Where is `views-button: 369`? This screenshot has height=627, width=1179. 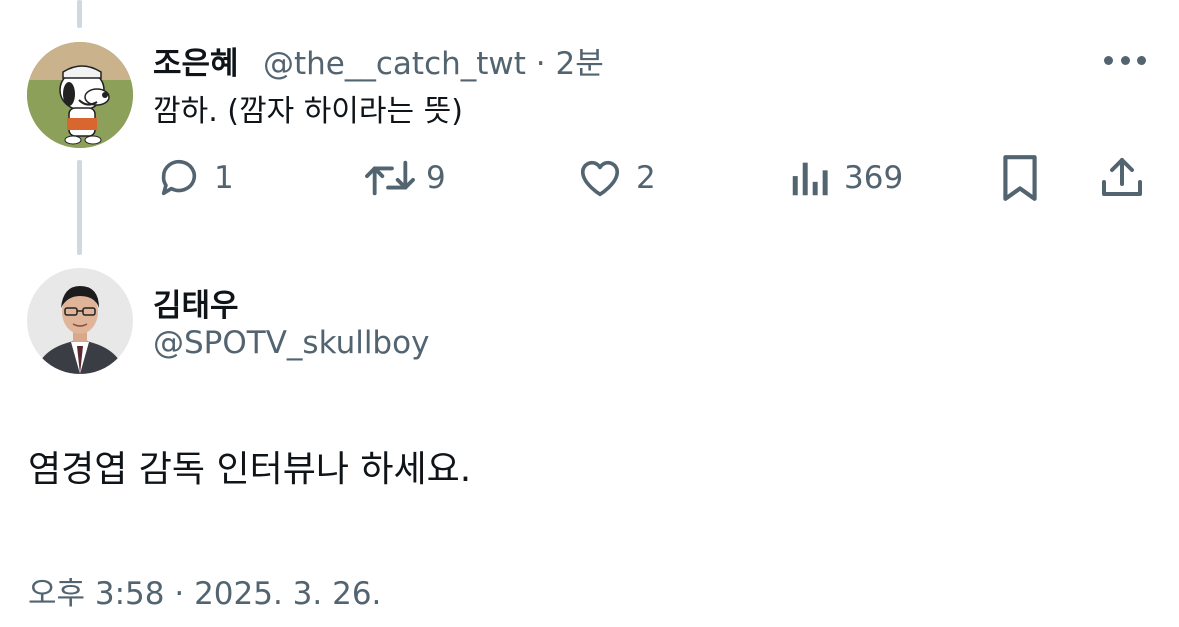 views-button: 369 is located at coordinates (845, 178).